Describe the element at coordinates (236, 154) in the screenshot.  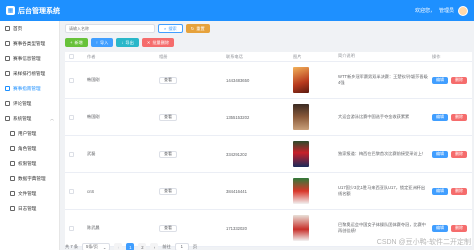
I see `tel-cell: 334291202` at that location.